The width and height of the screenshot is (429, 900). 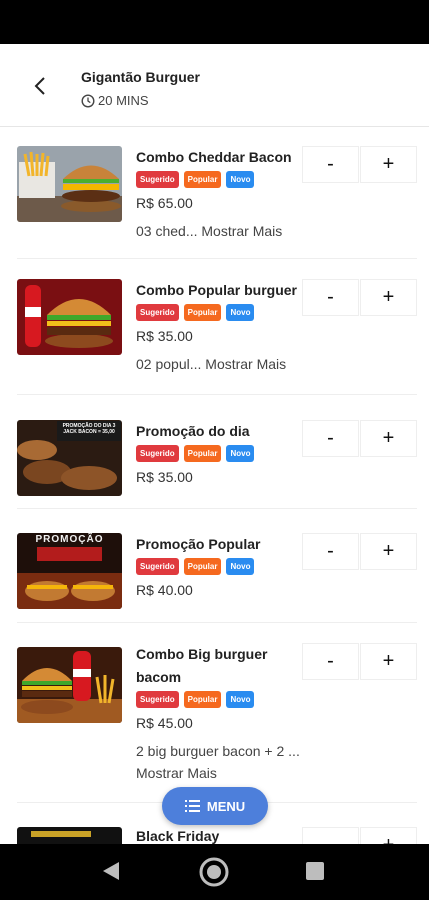 I want to click on circle-home-icon, so click(x=214, y=872).